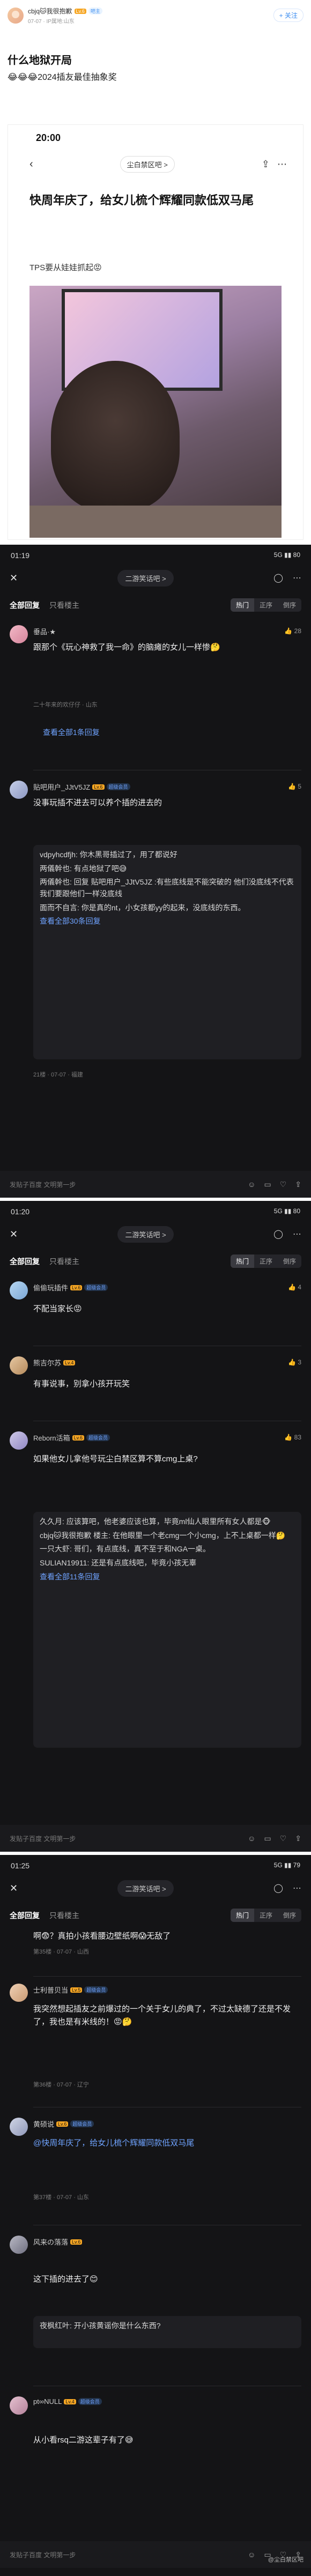 The width and height of the screenshot is (311, 2576). Describe the element at coordinates (84, 869) in the screenshot. I see `reply-line: 两儀幹也: 有点地狱了吧😅` at that location.